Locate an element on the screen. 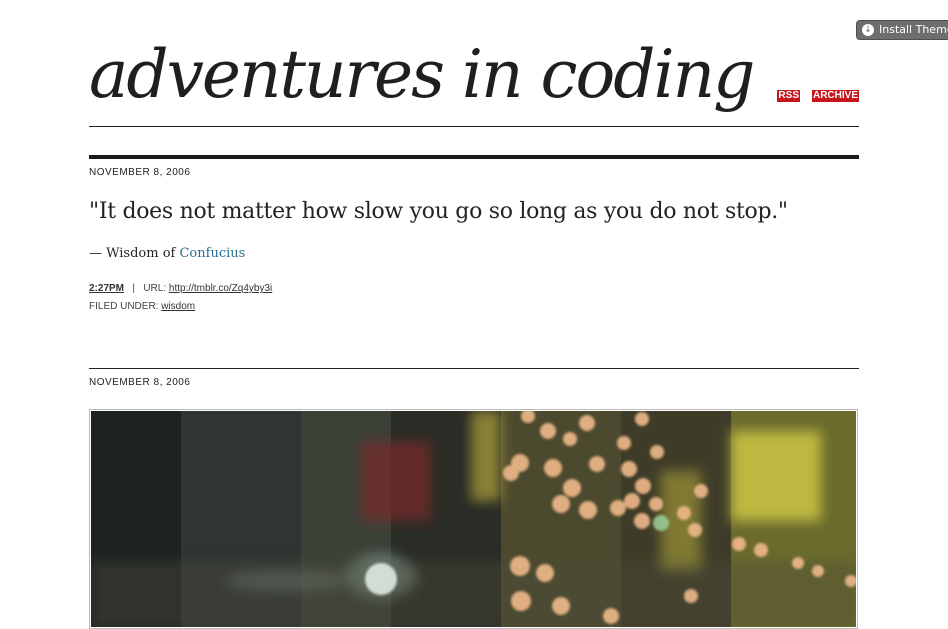 This screenshot has height=629, width=948. header-divider is located at coordinates (474, 126).